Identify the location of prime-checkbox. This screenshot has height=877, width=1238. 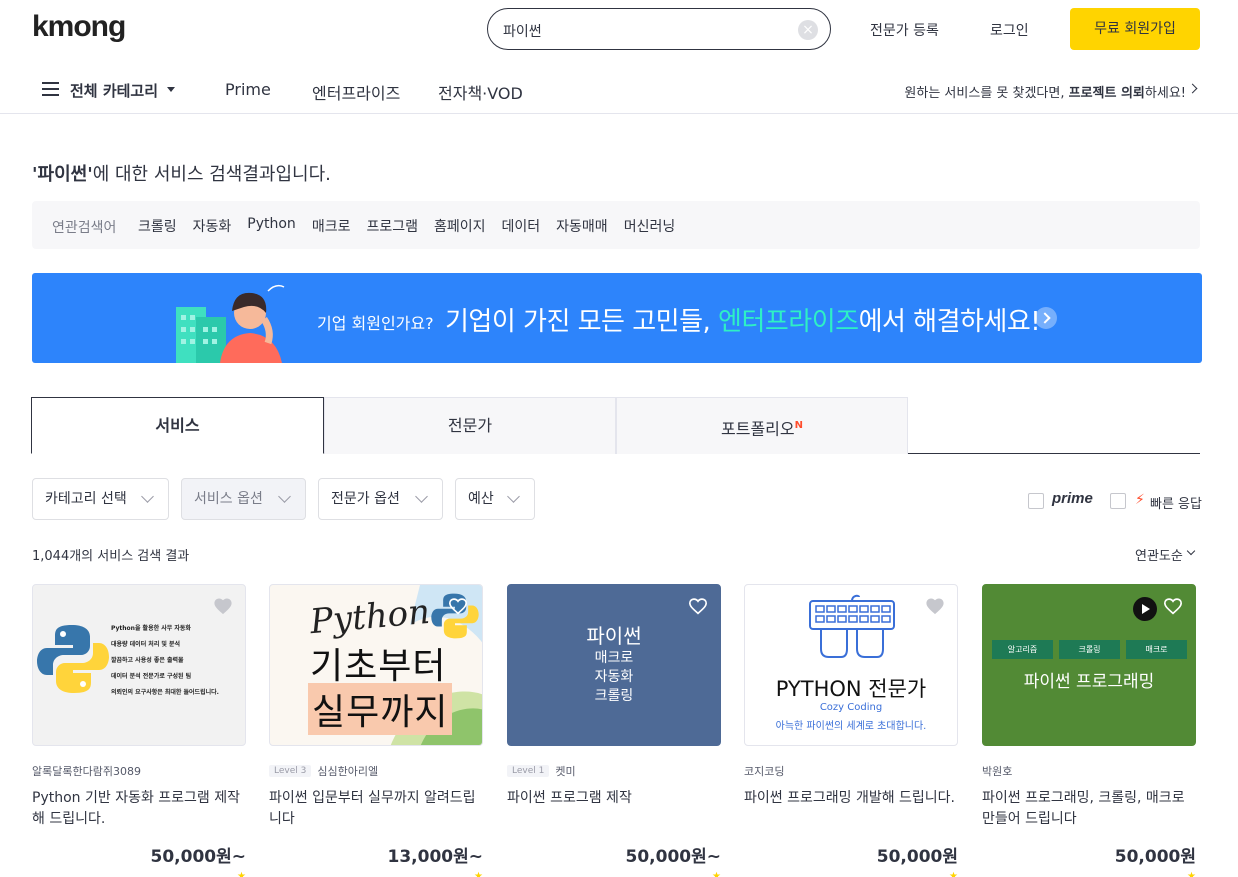
(1036, 501).